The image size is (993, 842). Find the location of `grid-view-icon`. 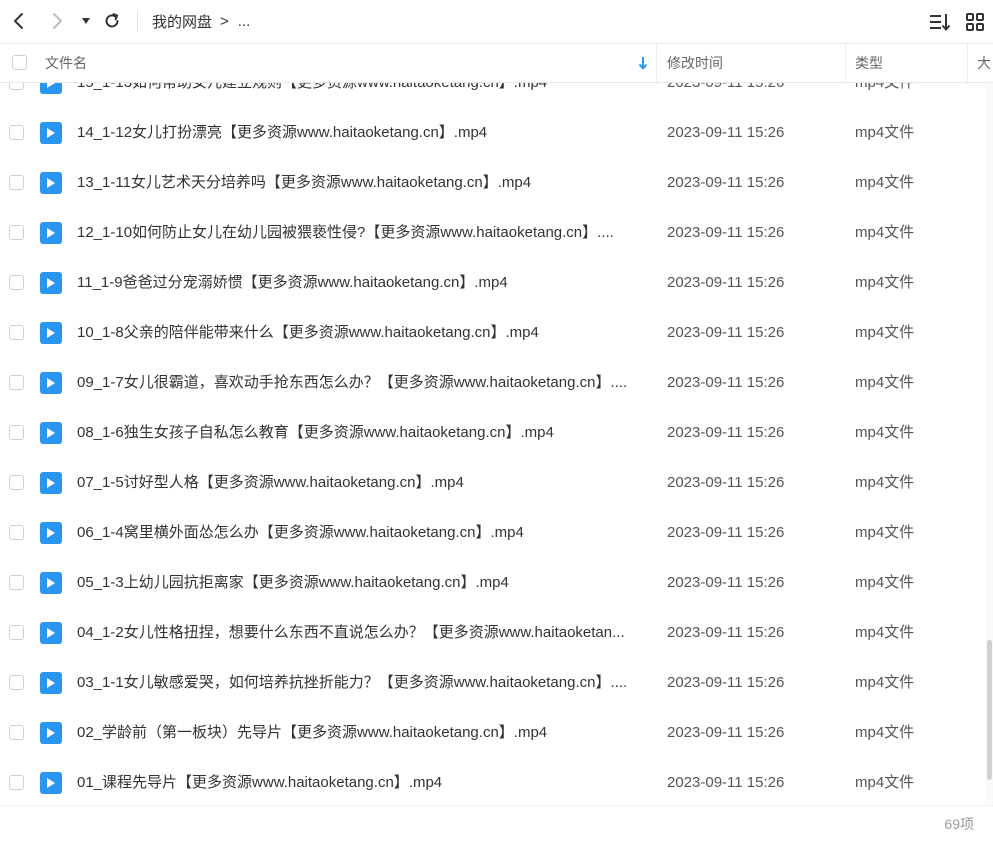

grid-view-icon is located at coordinates (975, 22).